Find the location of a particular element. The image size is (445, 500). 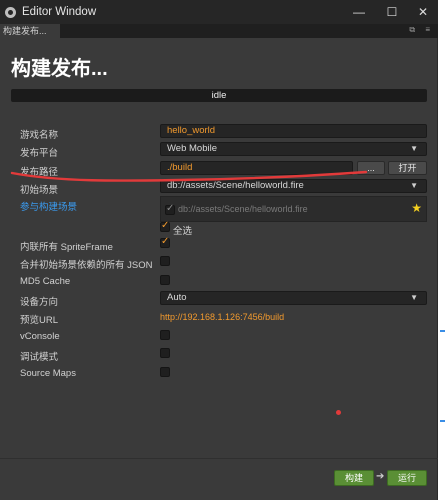

md5-label: MD5 Cache is located at coordinates (45, 281).